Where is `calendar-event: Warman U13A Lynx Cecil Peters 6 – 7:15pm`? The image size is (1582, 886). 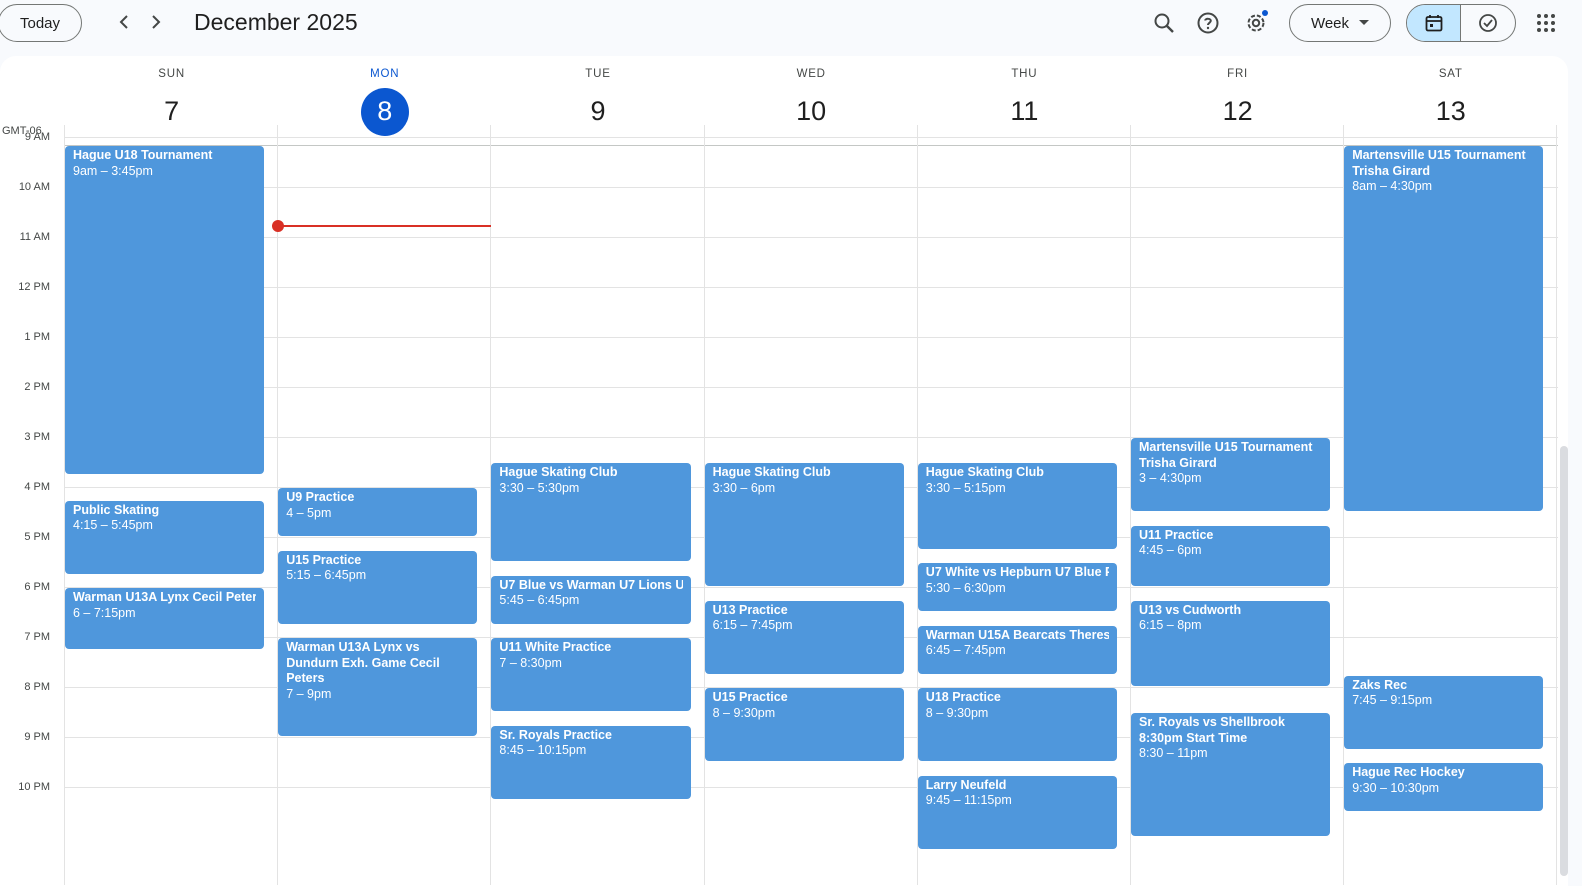 calendar-event: Warman U13A Lynx Cecil Peters 6 – 7:15pm is located at coordinates (165, 618).